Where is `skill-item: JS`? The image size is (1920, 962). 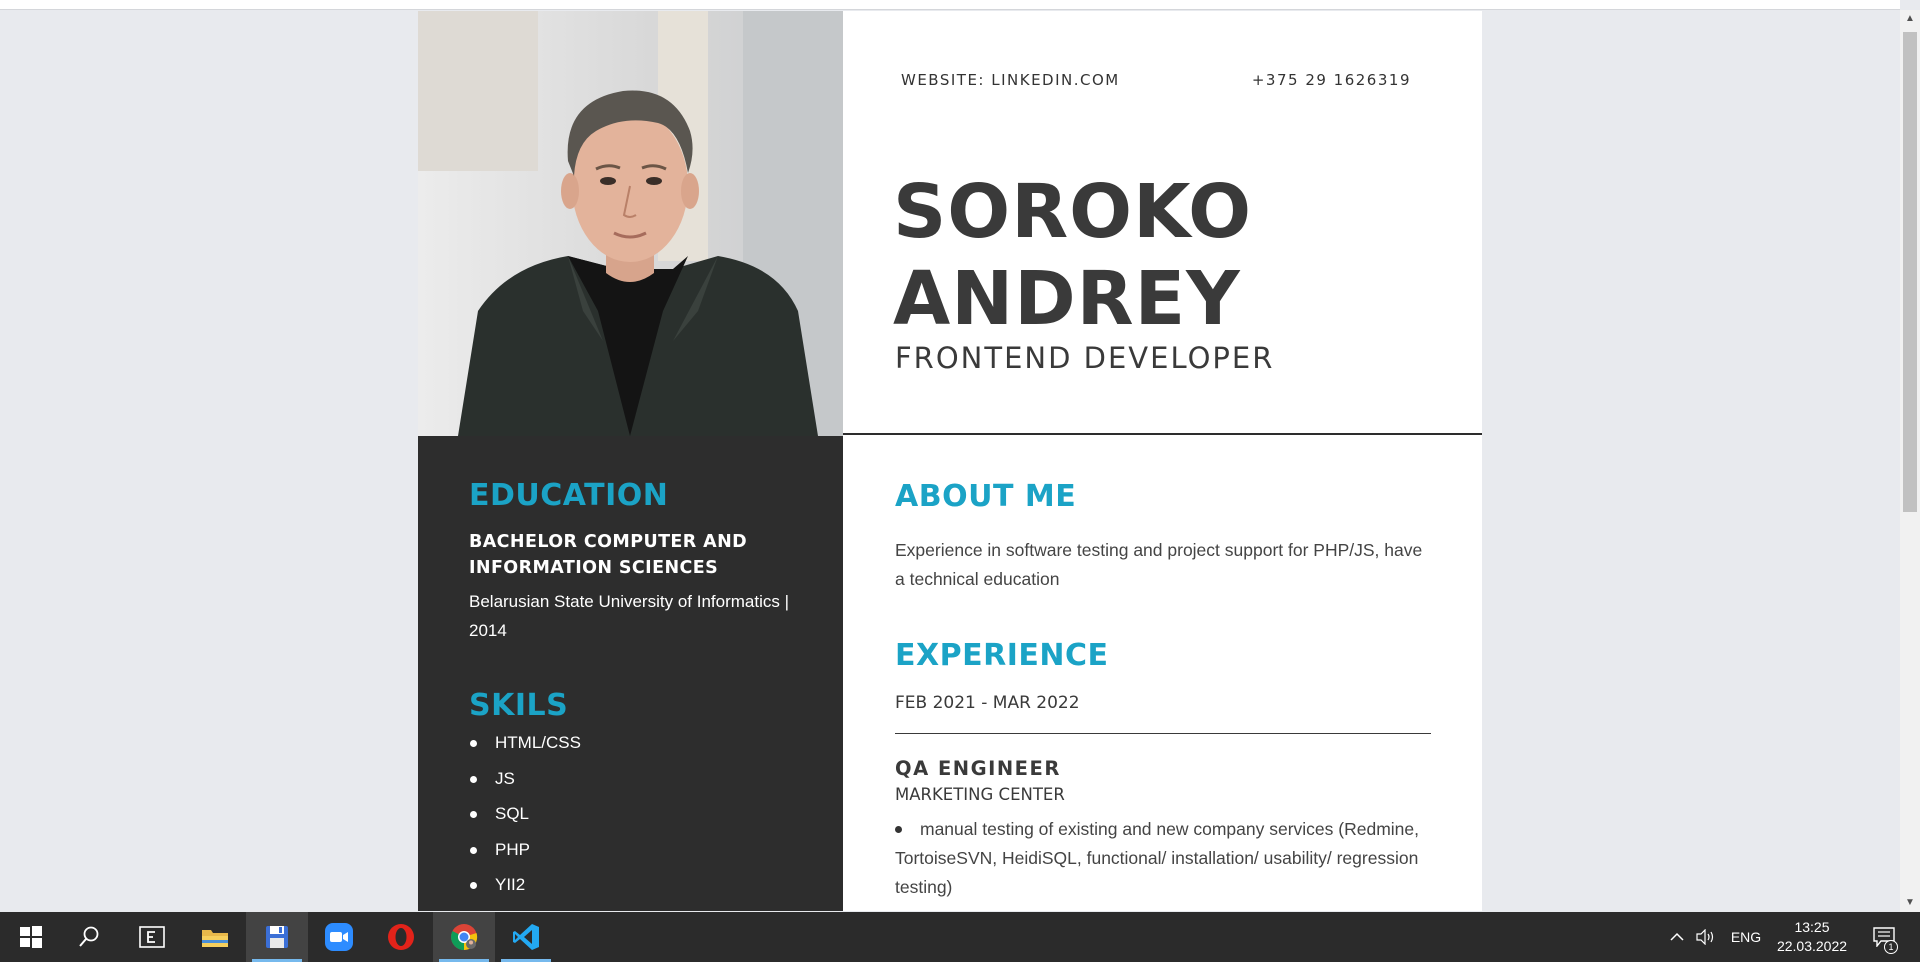 skill-item: JS is located at coordinates (634, 786).